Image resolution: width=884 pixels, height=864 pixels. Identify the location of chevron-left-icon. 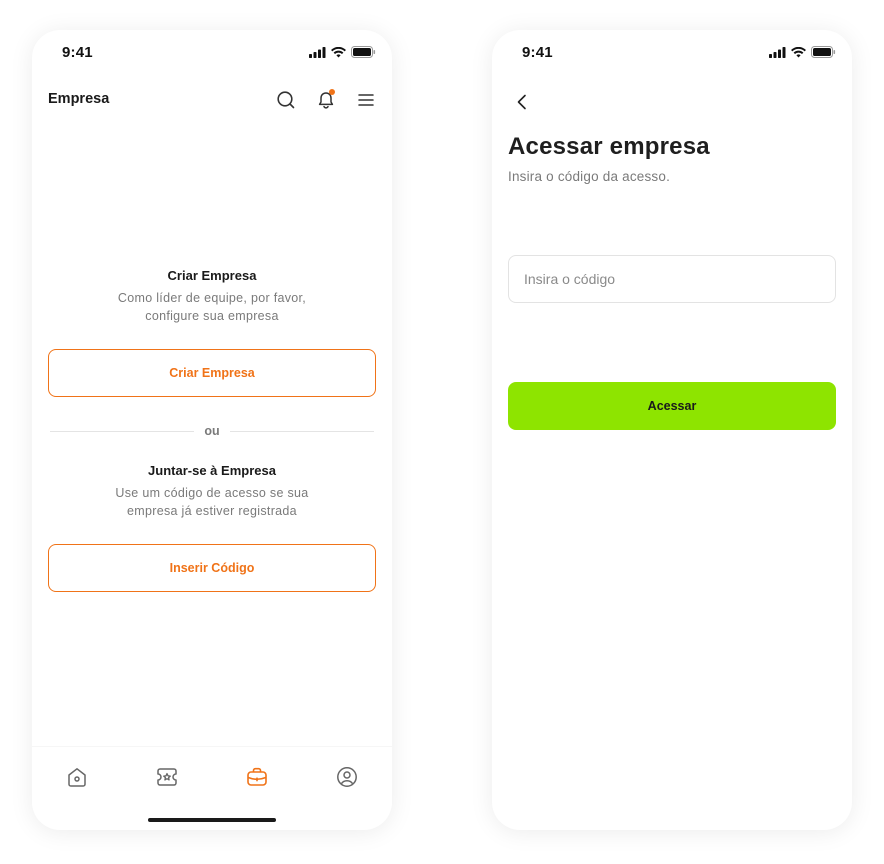
(521, 102).